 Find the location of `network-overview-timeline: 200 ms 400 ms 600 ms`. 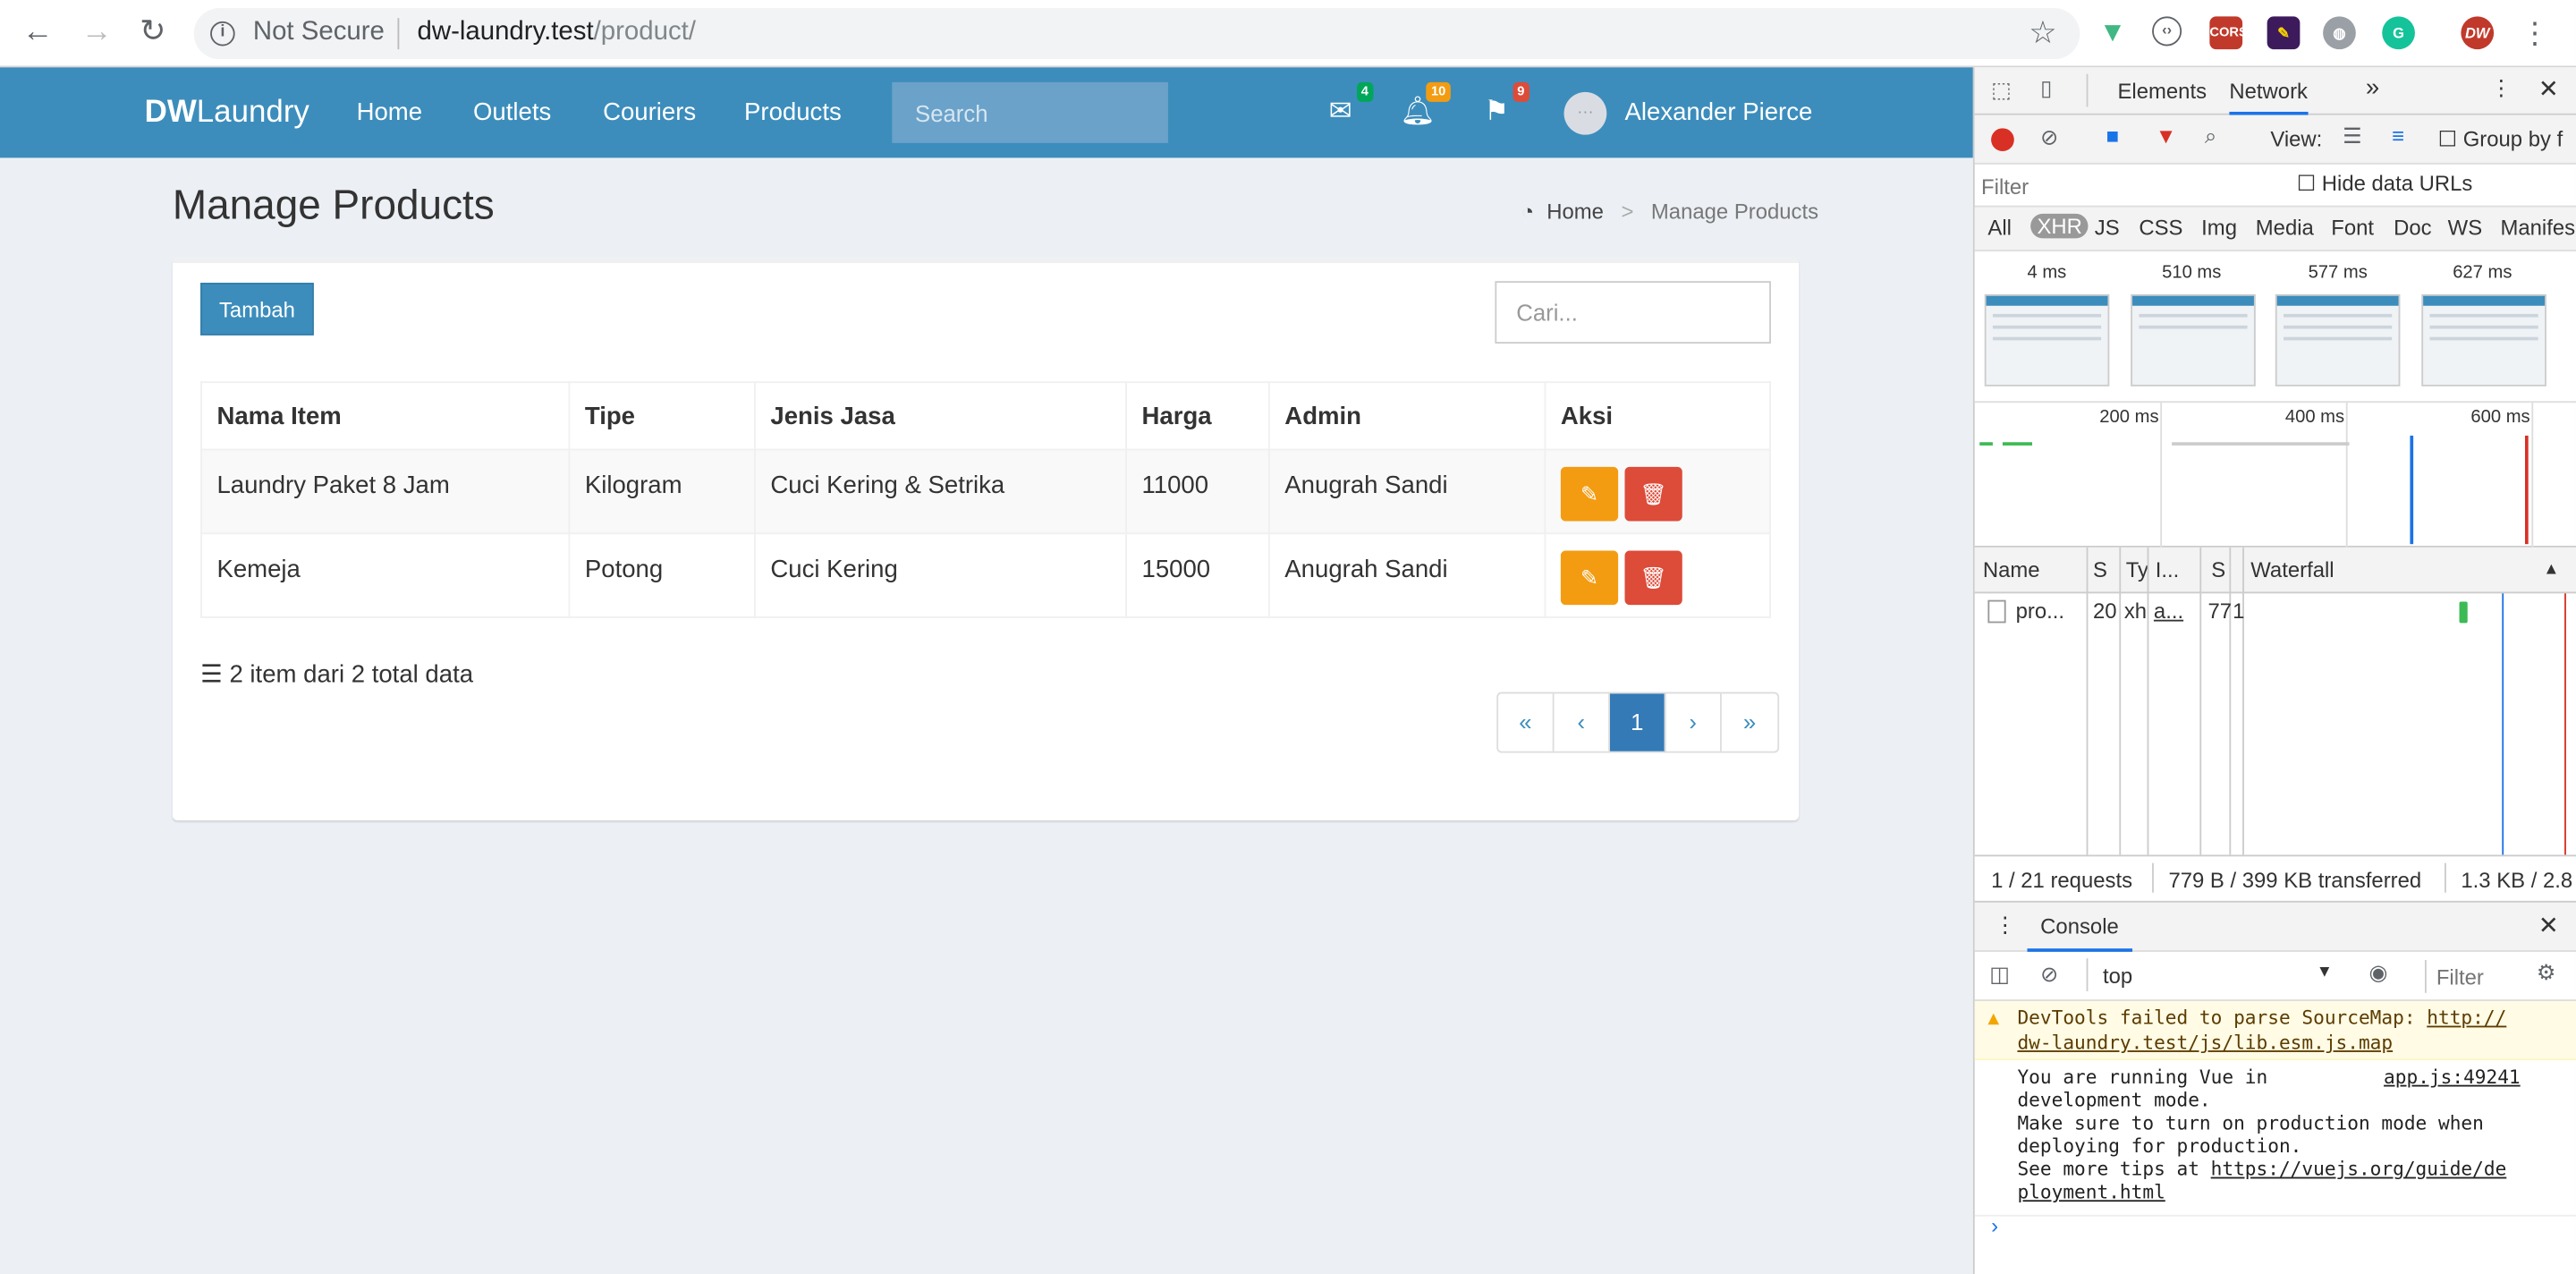

network-overview-timeline: 200 ms 400 ms 600 ms is located at coordinates (2275, 476).